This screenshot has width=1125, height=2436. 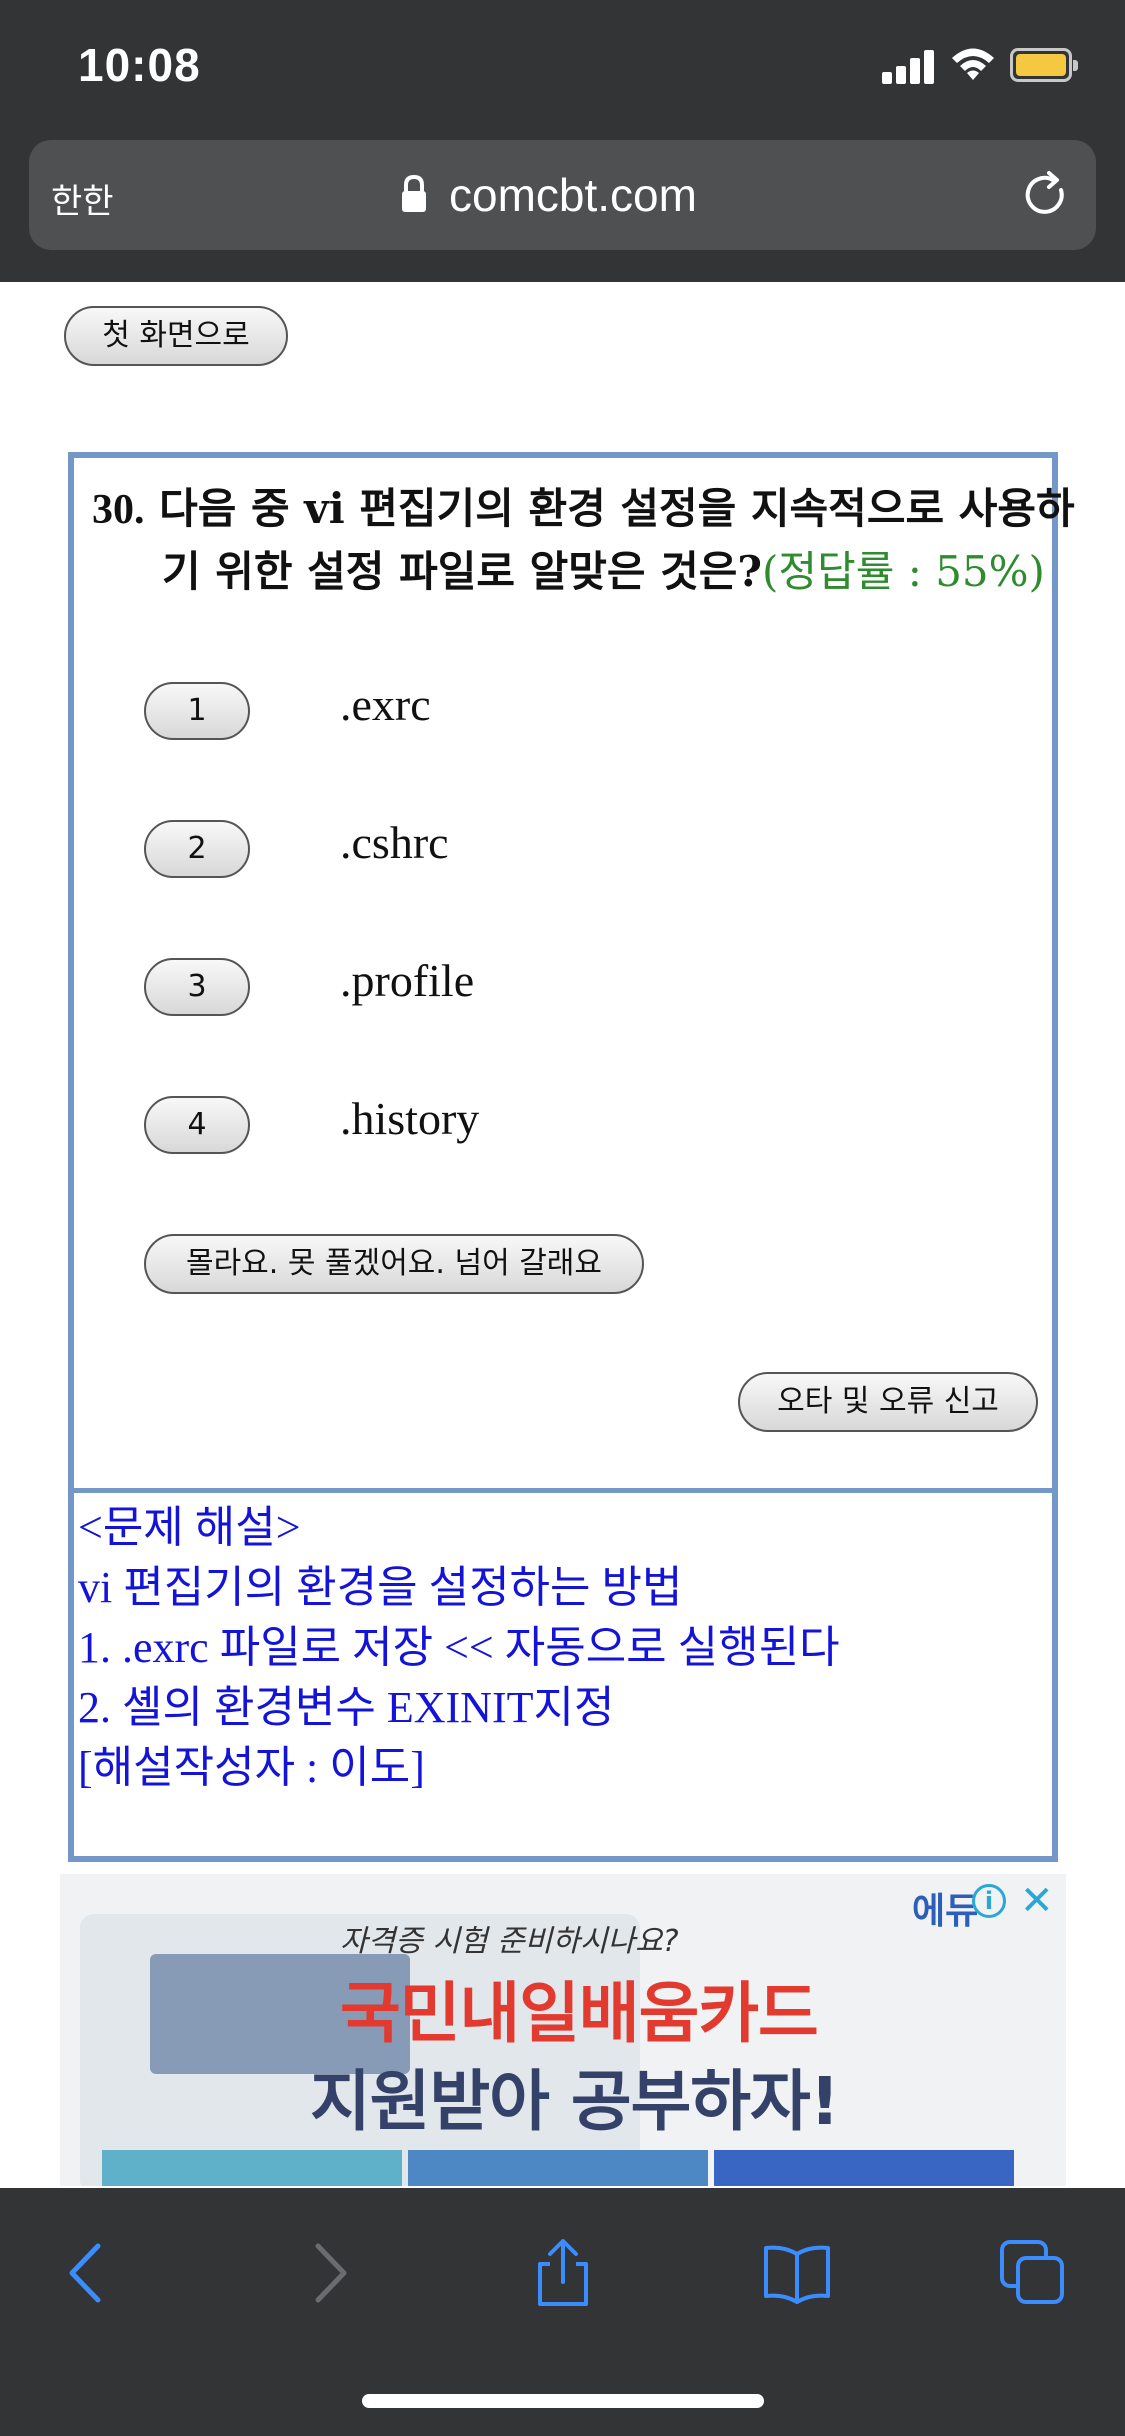 I want to click on battery-icon, so click(x=1044, y=65).